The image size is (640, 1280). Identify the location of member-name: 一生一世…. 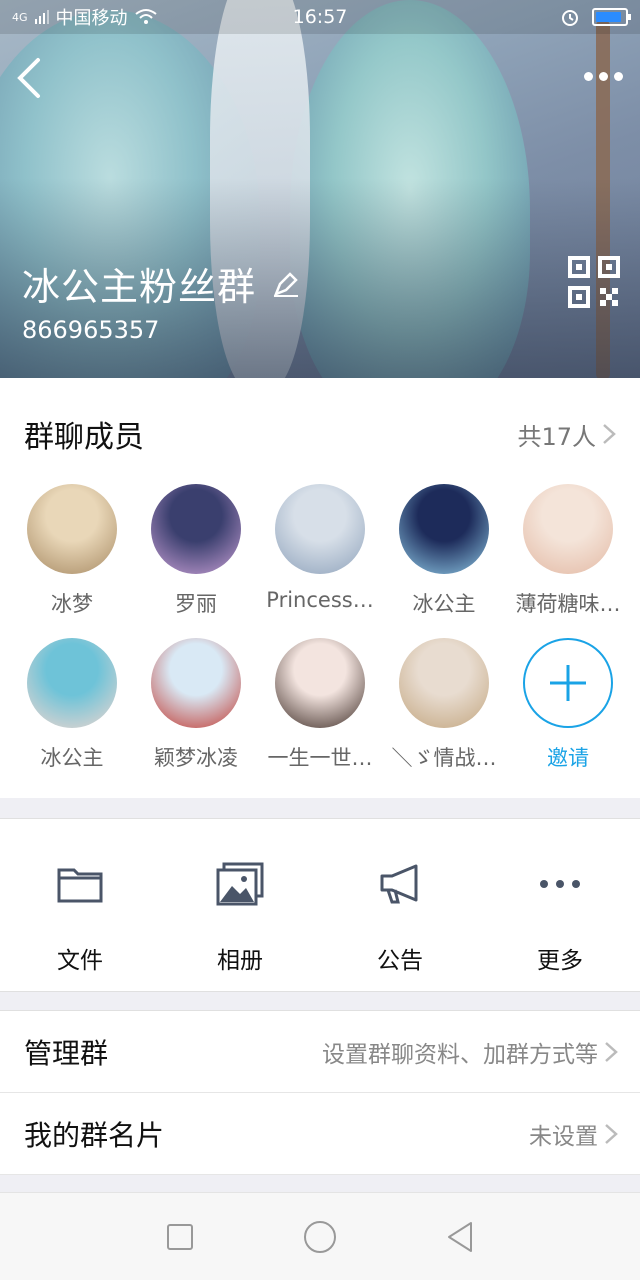
(320, 758).